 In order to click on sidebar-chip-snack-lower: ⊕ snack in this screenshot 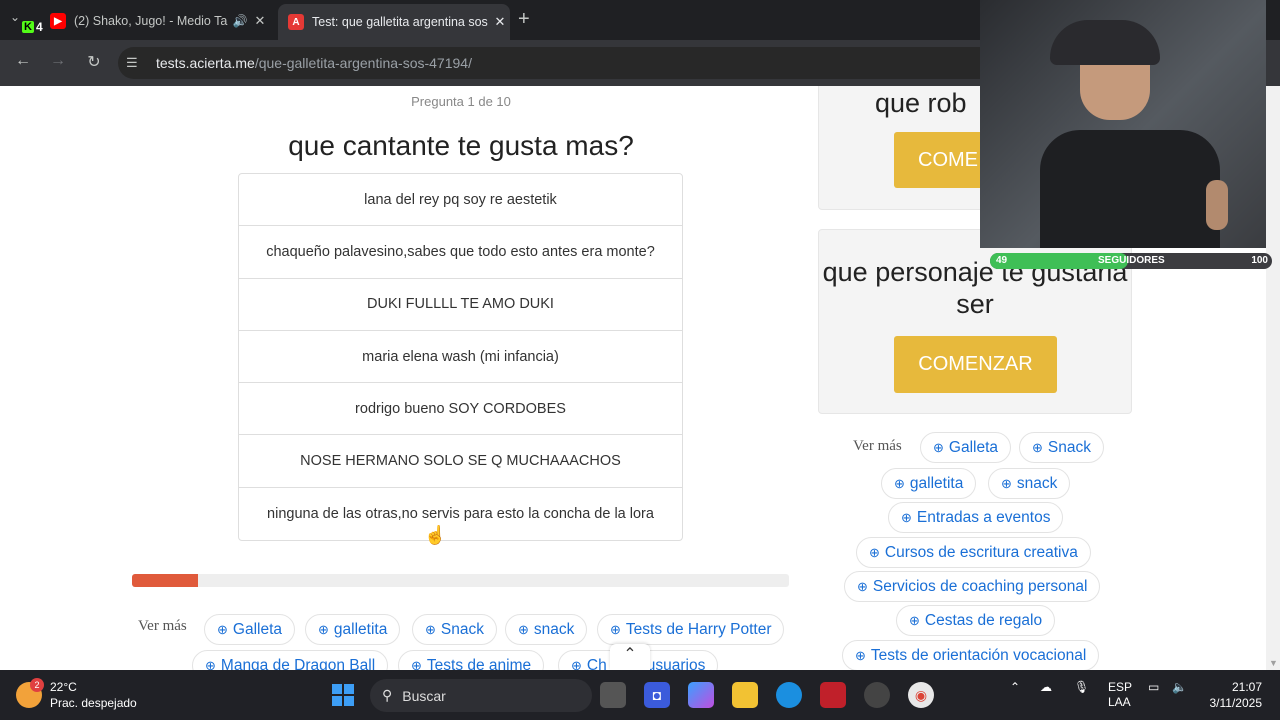, I will do `click(1029, 483)`.